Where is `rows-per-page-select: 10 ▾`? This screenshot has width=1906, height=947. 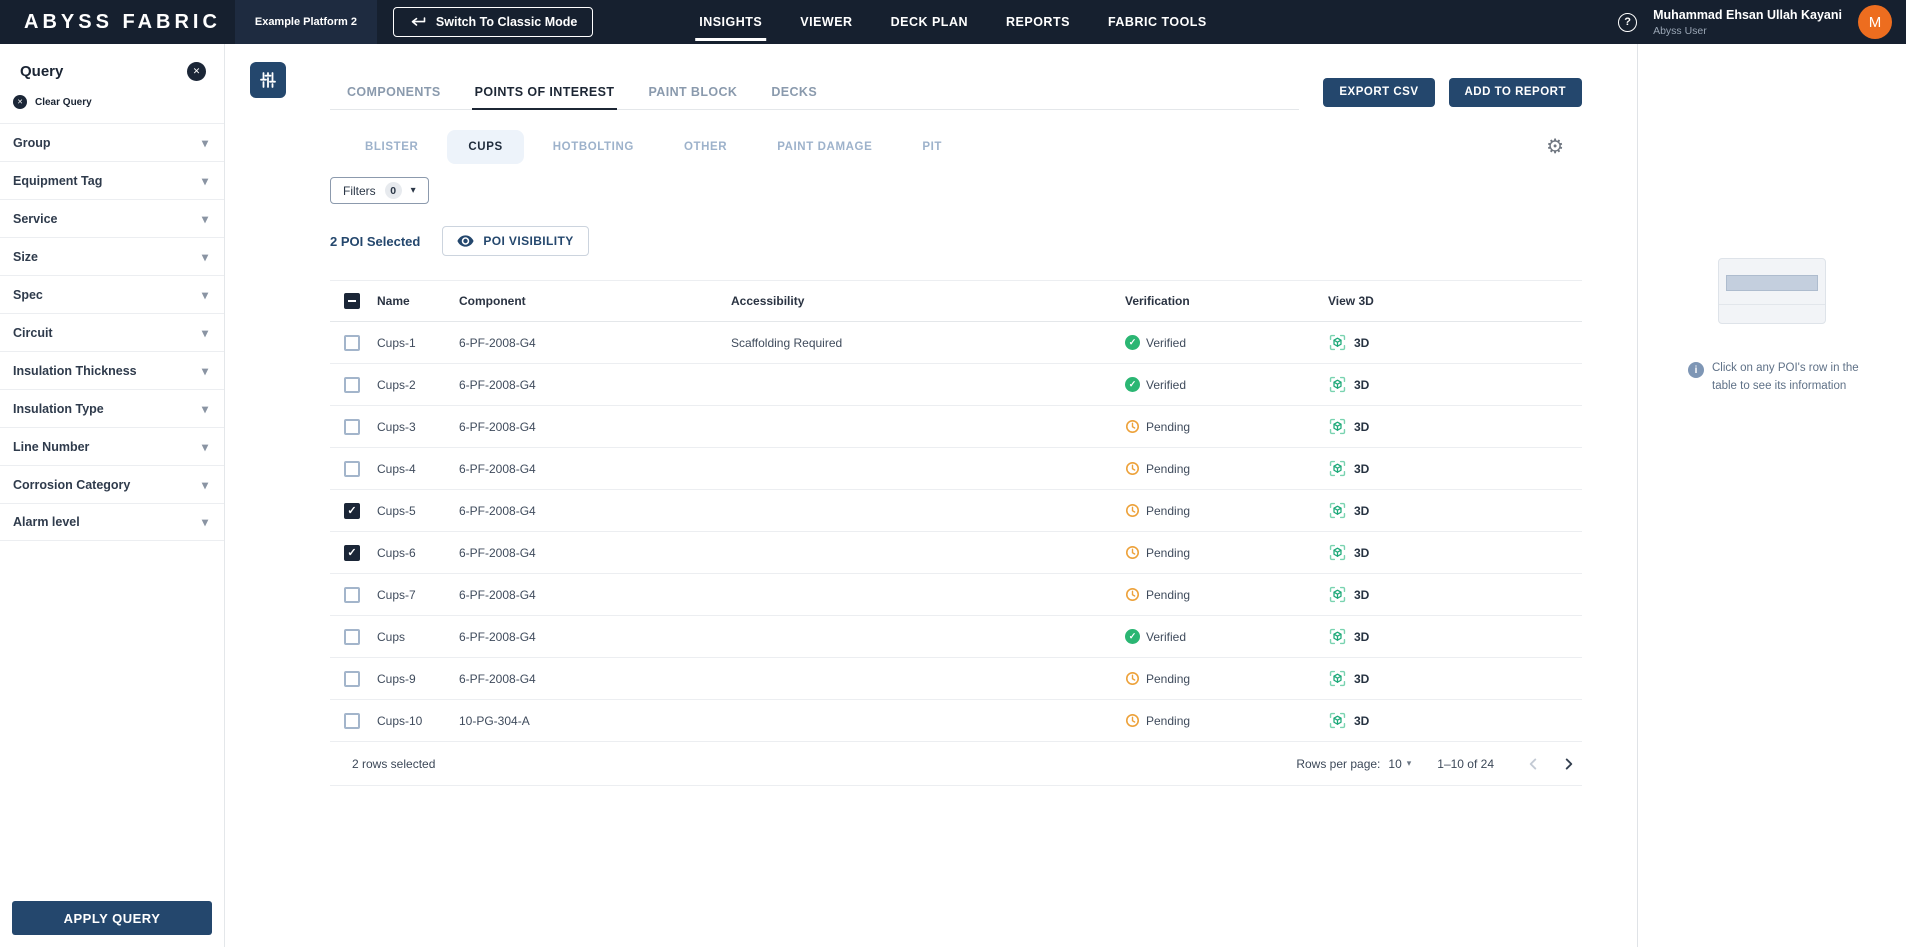
rows-per-page-select: 10 ▾ is located at coordinates (1399, 764).